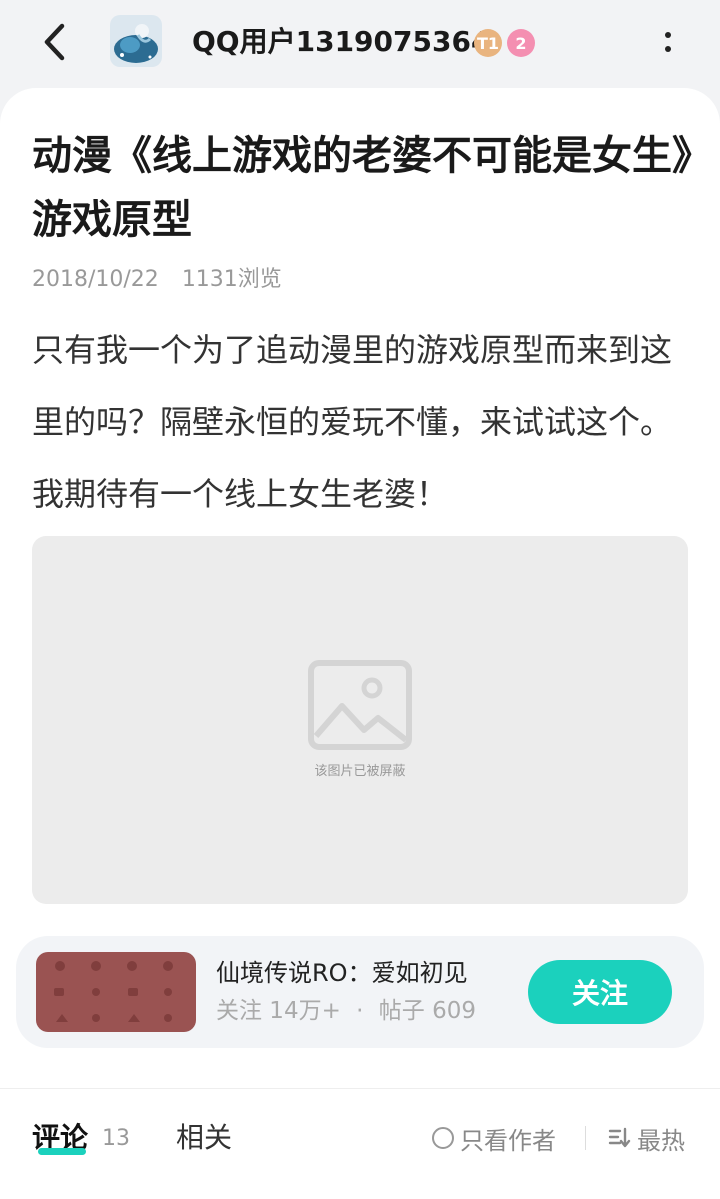 This screenshot has height=1199, width=720. What do you see at coordinates (585, 1138) in the screenshot?
I see `filter-separator` at bounding box center [585, 1138].